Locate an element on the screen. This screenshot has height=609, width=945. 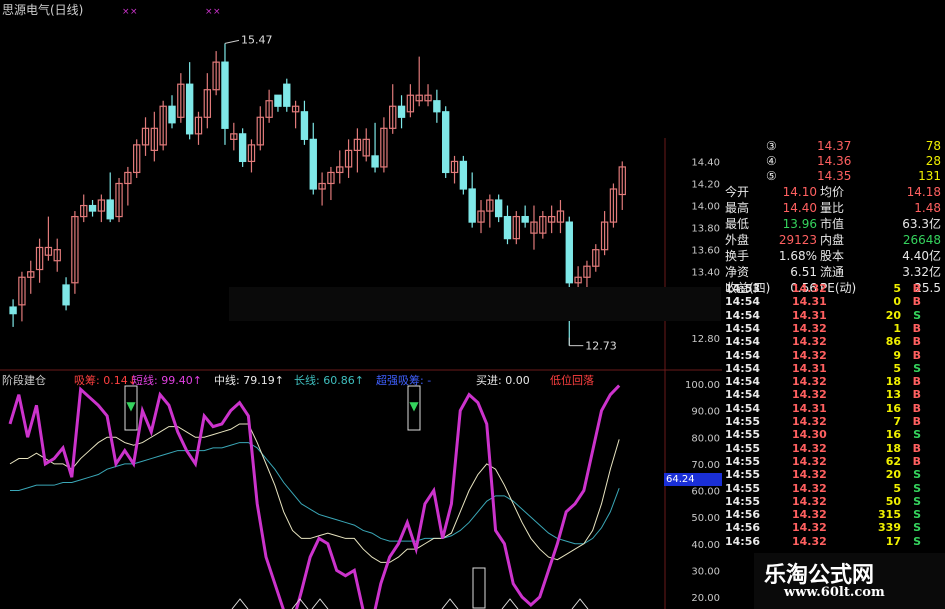
ask-row: ⑤ 14.35 131 is located at coordinates (833, 176).